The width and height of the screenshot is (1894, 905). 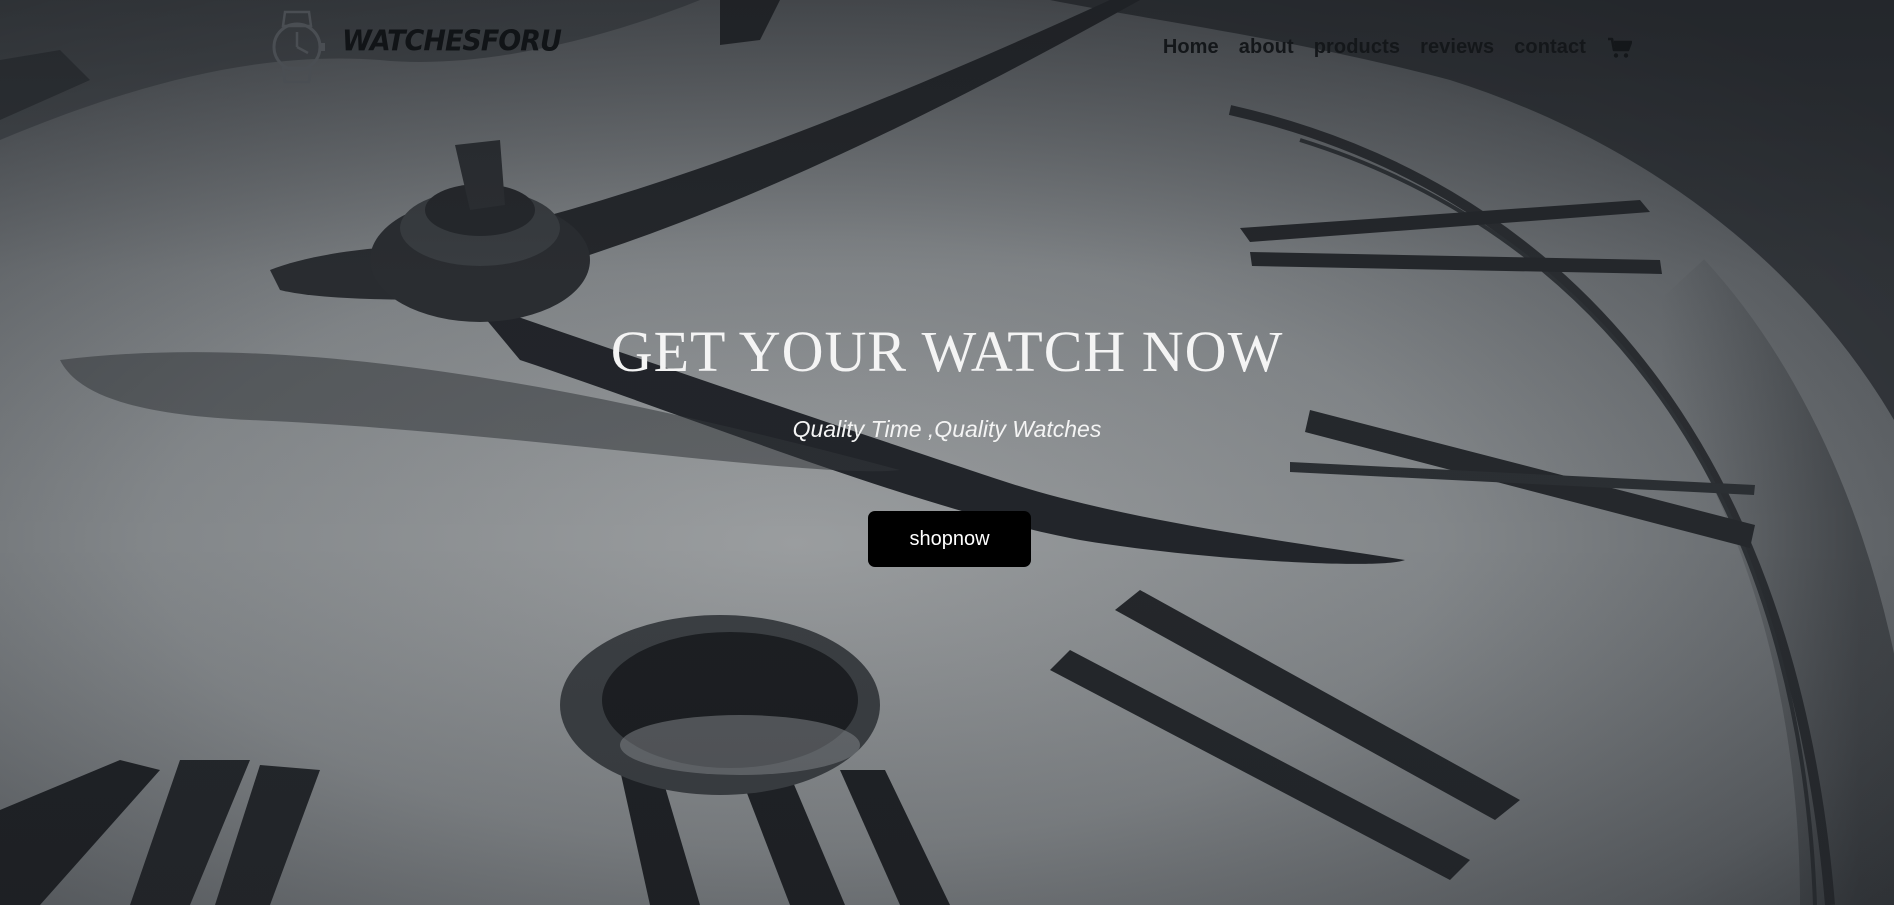 What do you see at coordinates (298, 47) in the screenshot?
I see `watch-icon` at bounding box center [298, 47].